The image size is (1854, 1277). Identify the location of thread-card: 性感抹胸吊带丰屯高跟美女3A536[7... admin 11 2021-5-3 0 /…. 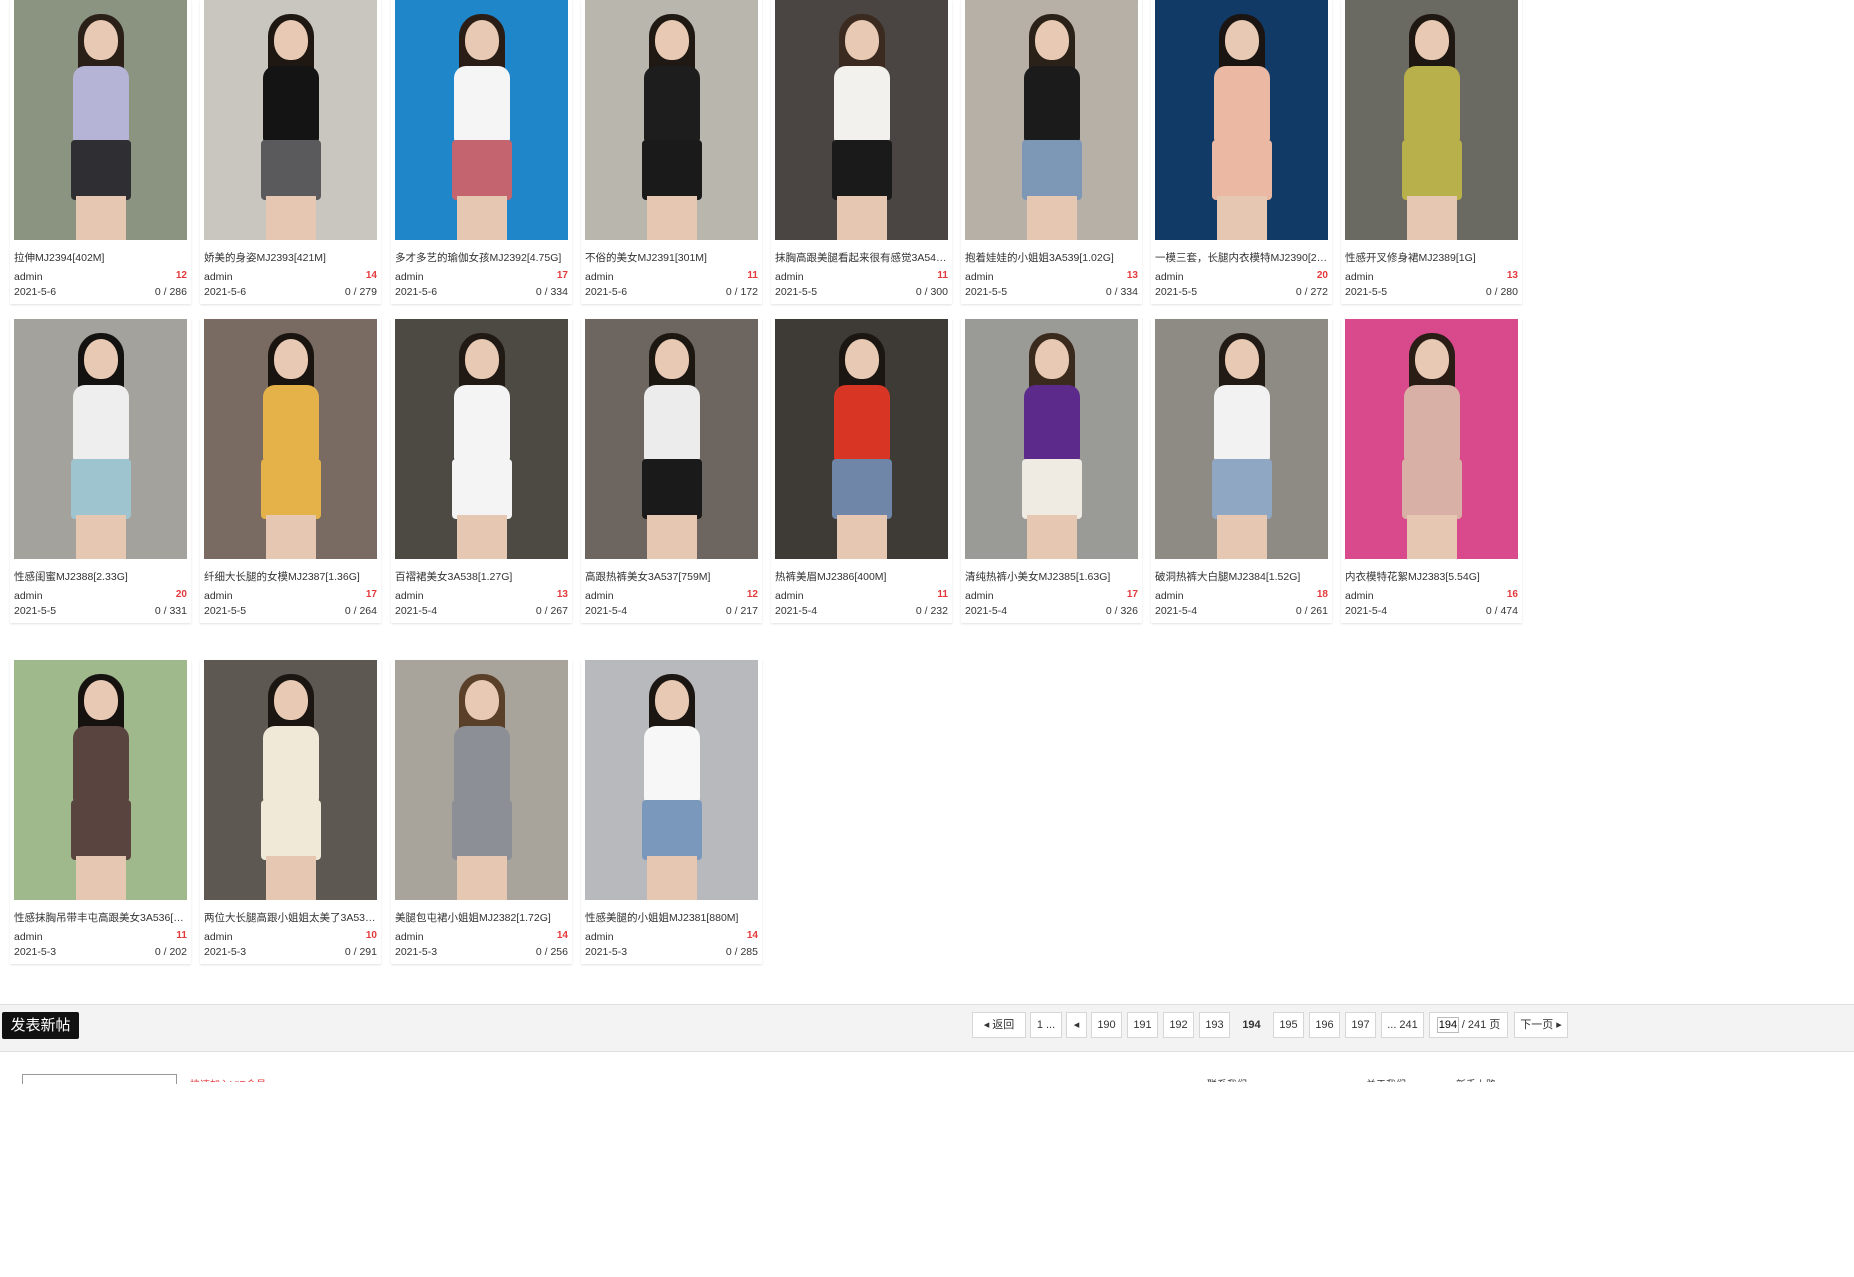
(100, 812).